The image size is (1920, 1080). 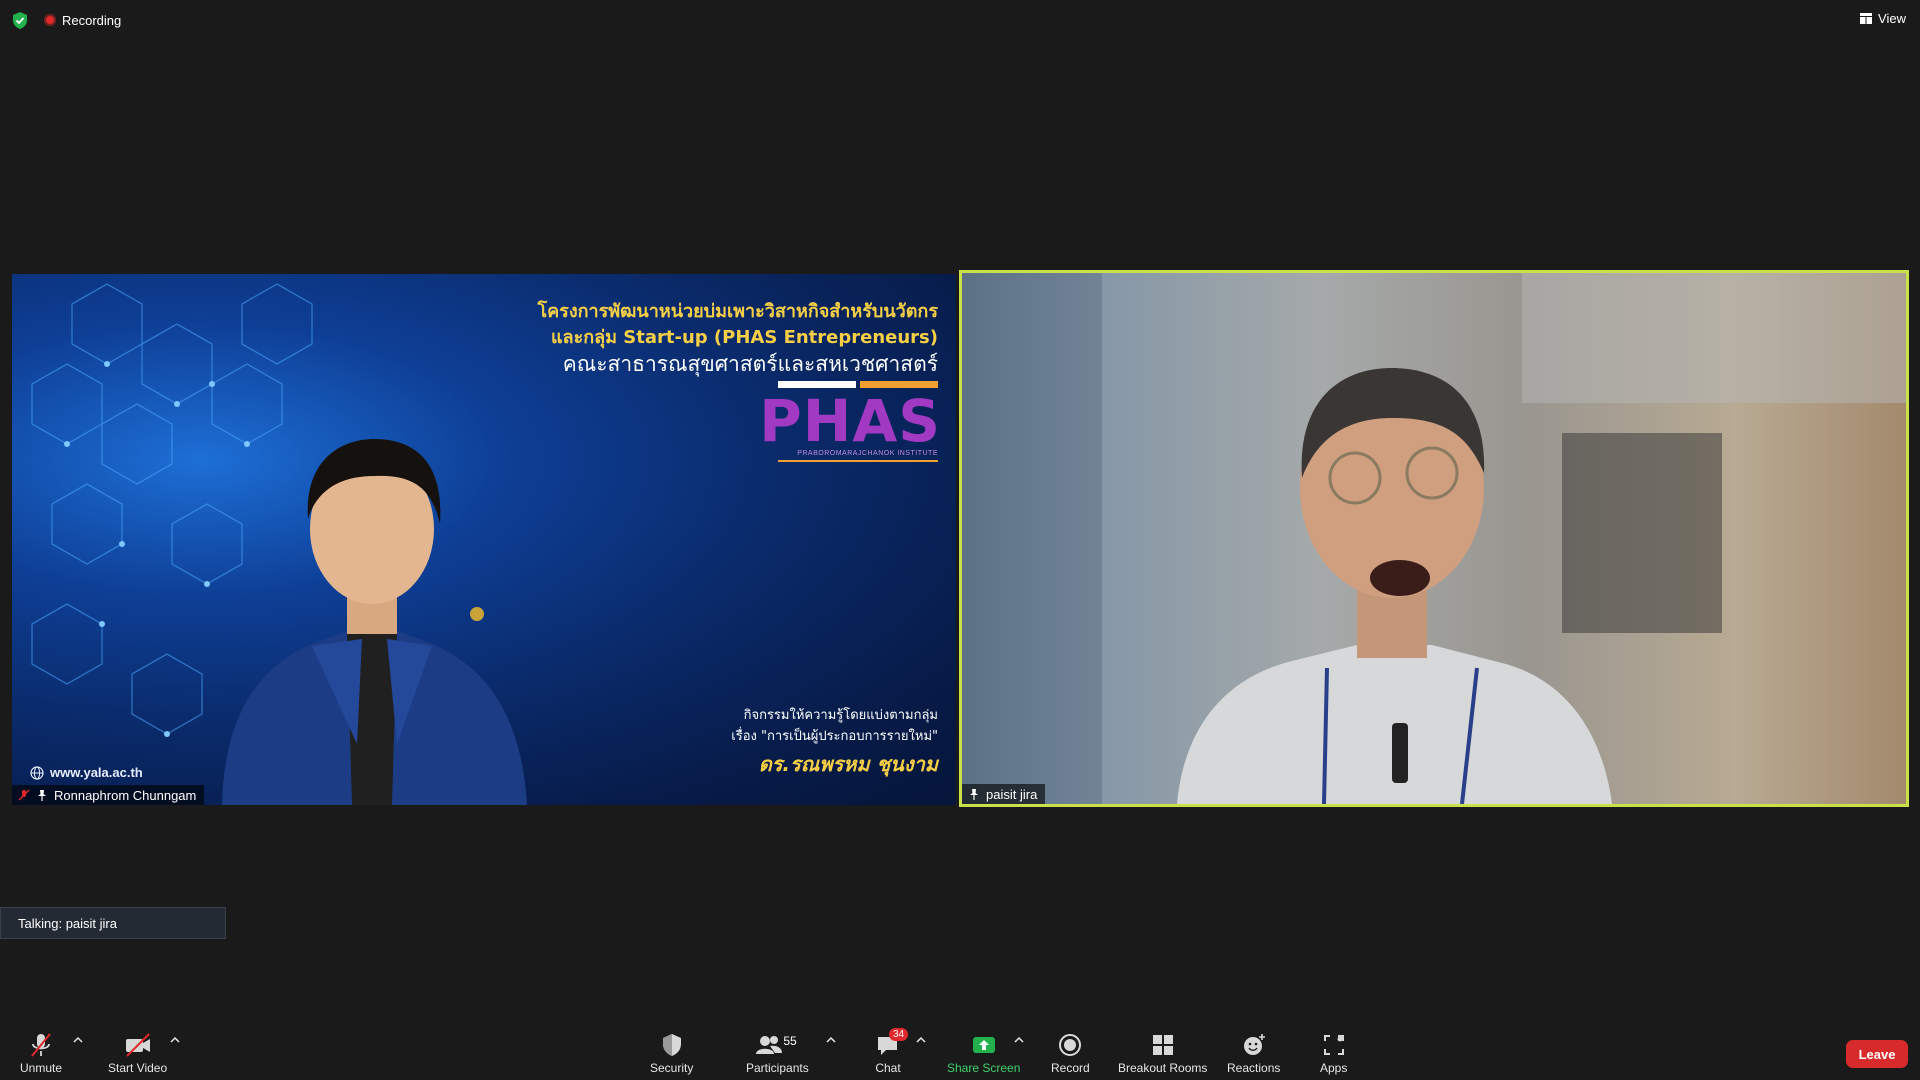 I want to click on slide-title-line2: และกลุ่ม Start-up (PHAS Entrepreneurs), so click(x=744, y=337).